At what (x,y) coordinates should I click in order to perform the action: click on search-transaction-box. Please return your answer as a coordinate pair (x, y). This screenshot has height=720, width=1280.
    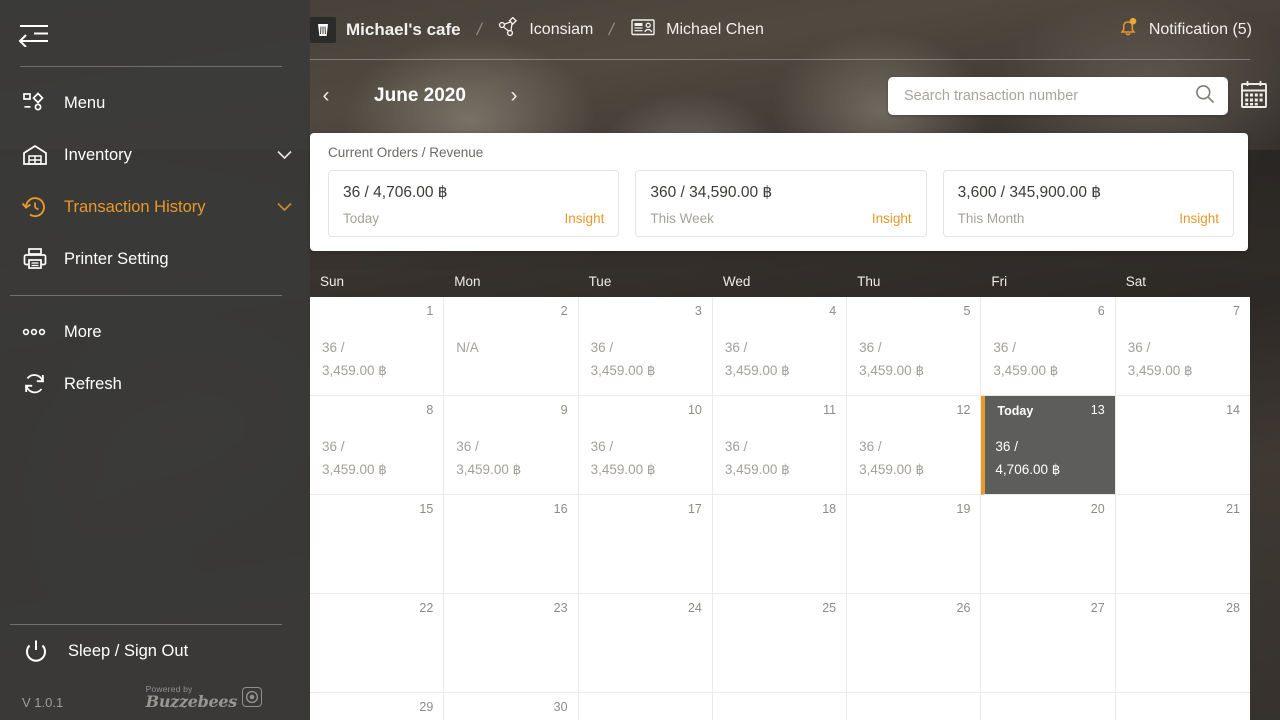
    Looking at the image, I should click on (1058, 96).